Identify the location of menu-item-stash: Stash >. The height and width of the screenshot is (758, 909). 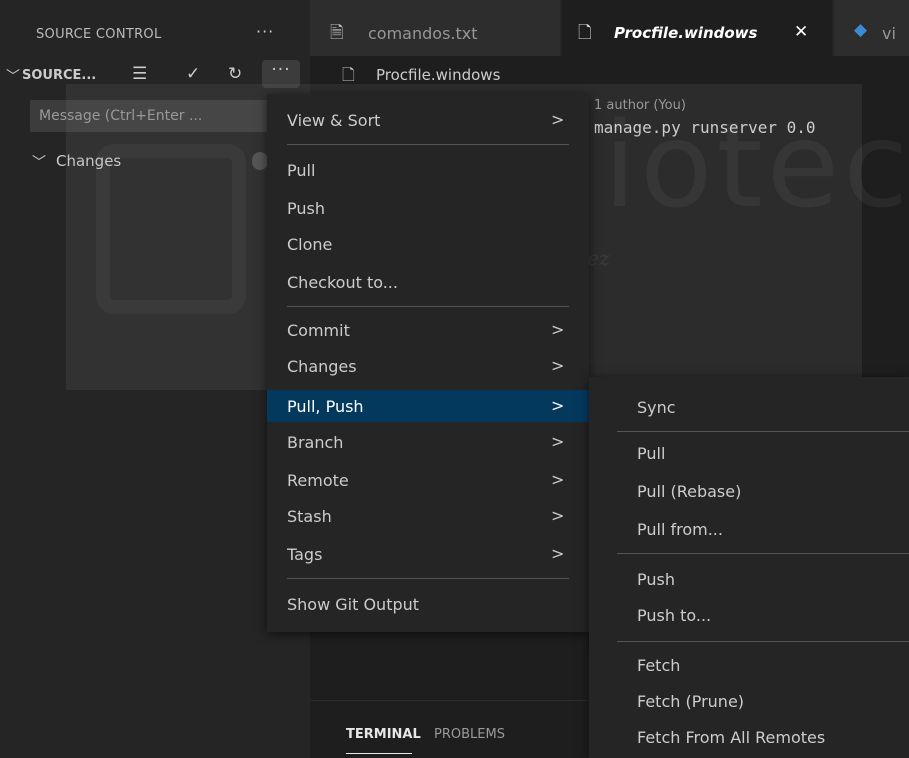
(428, 516).